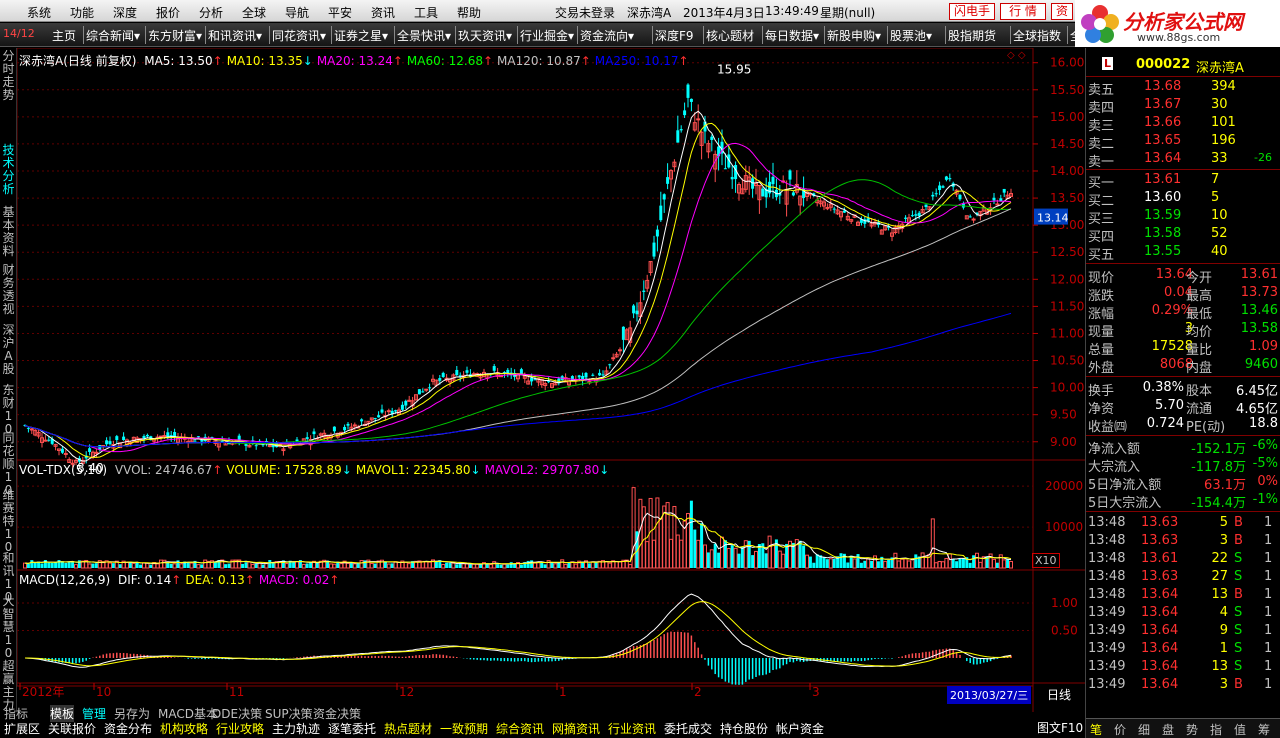  What do you see at coordinates (1238, 558) in the screenshot?
I see `tick-side: S` at bounding box center [1238, 558].